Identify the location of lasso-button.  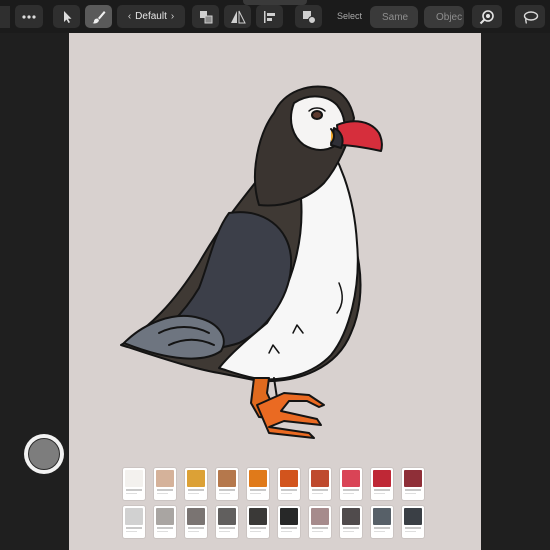
(530, 16).